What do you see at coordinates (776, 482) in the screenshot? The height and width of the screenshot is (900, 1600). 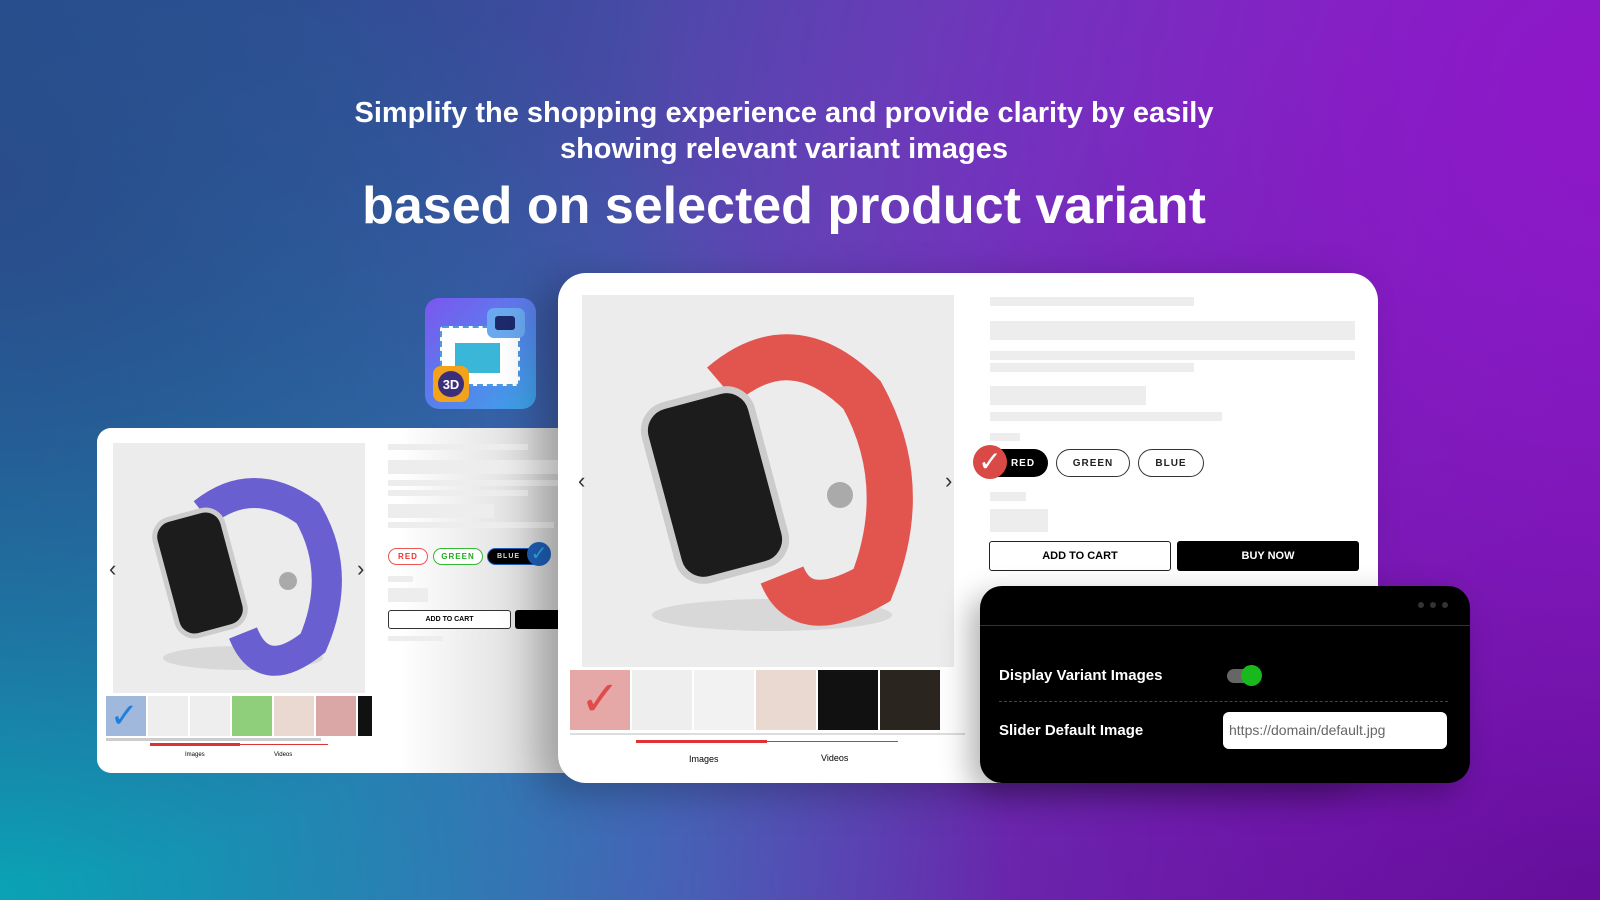 I see `watch-red-image` at bounding box center [776, 482].